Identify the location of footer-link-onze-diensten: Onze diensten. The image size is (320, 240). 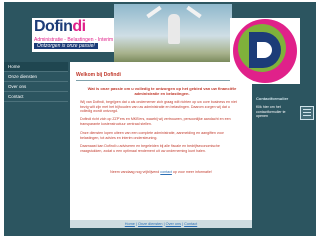
(150, 224).